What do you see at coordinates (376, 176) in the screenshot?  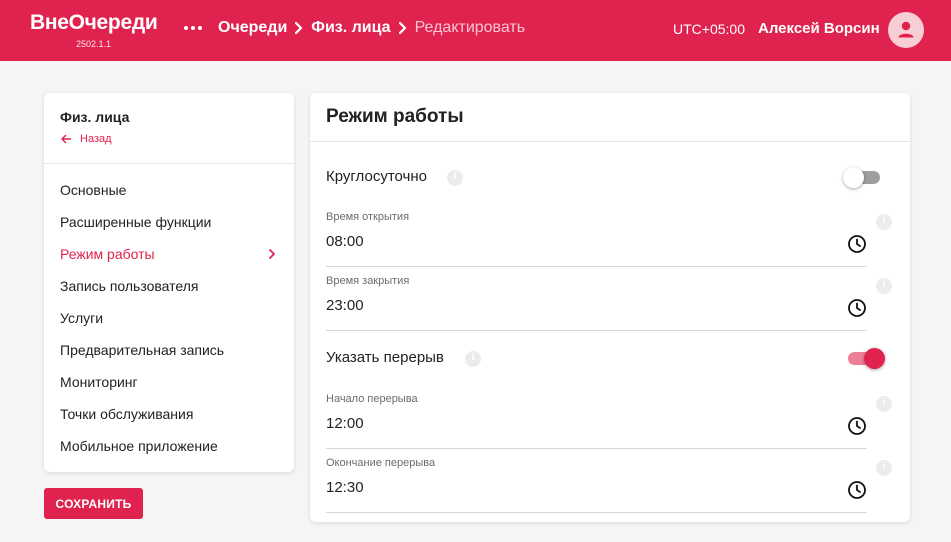 I see `around-the-clock-label: Круглосуточно` at bounding box center [376, 176].